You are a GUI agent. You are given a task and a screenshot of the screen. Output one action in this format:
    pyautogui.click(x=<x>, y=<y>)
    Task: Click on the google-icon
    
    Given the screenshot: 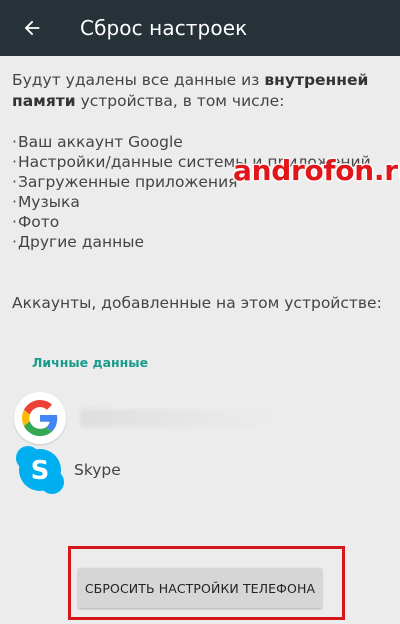 What is the action you would take?
    pyautogui.click(x=40, y=418)
    